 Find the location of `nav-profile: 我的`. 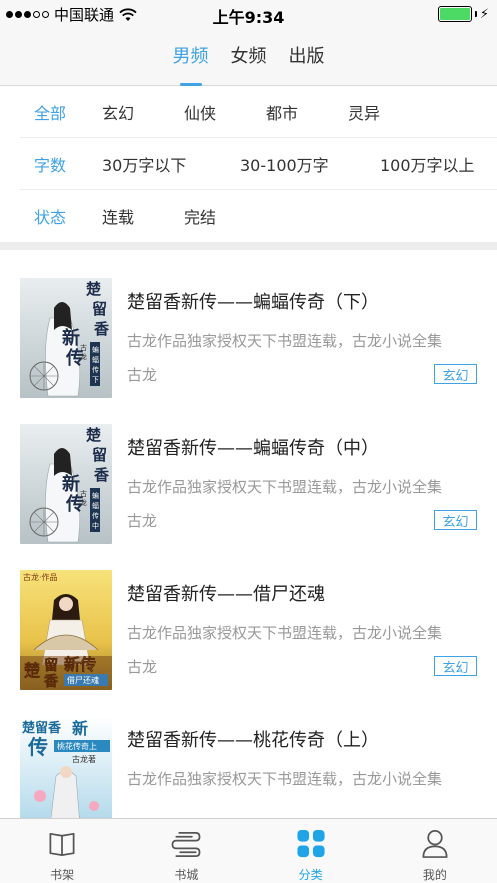

nav-profile: 我的 is located at coordinates (435, 851).